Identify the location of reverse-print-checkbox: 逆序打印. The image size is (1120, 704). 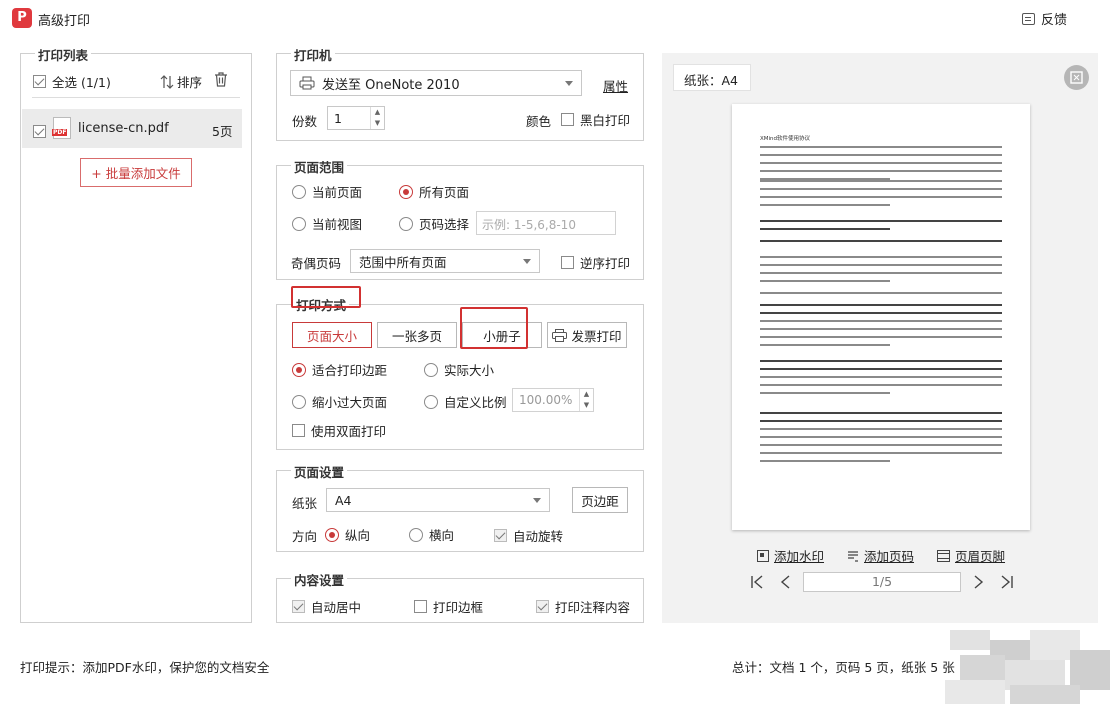
(595, 262).